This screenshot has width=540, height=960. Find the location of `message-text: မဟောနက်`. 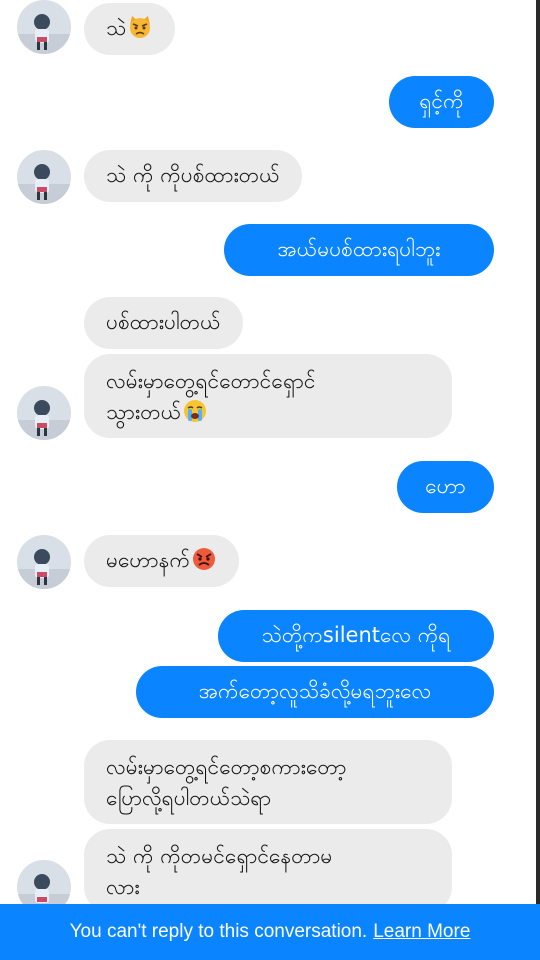

message-text: မဟောနက် is located at coordinates (148, 560).